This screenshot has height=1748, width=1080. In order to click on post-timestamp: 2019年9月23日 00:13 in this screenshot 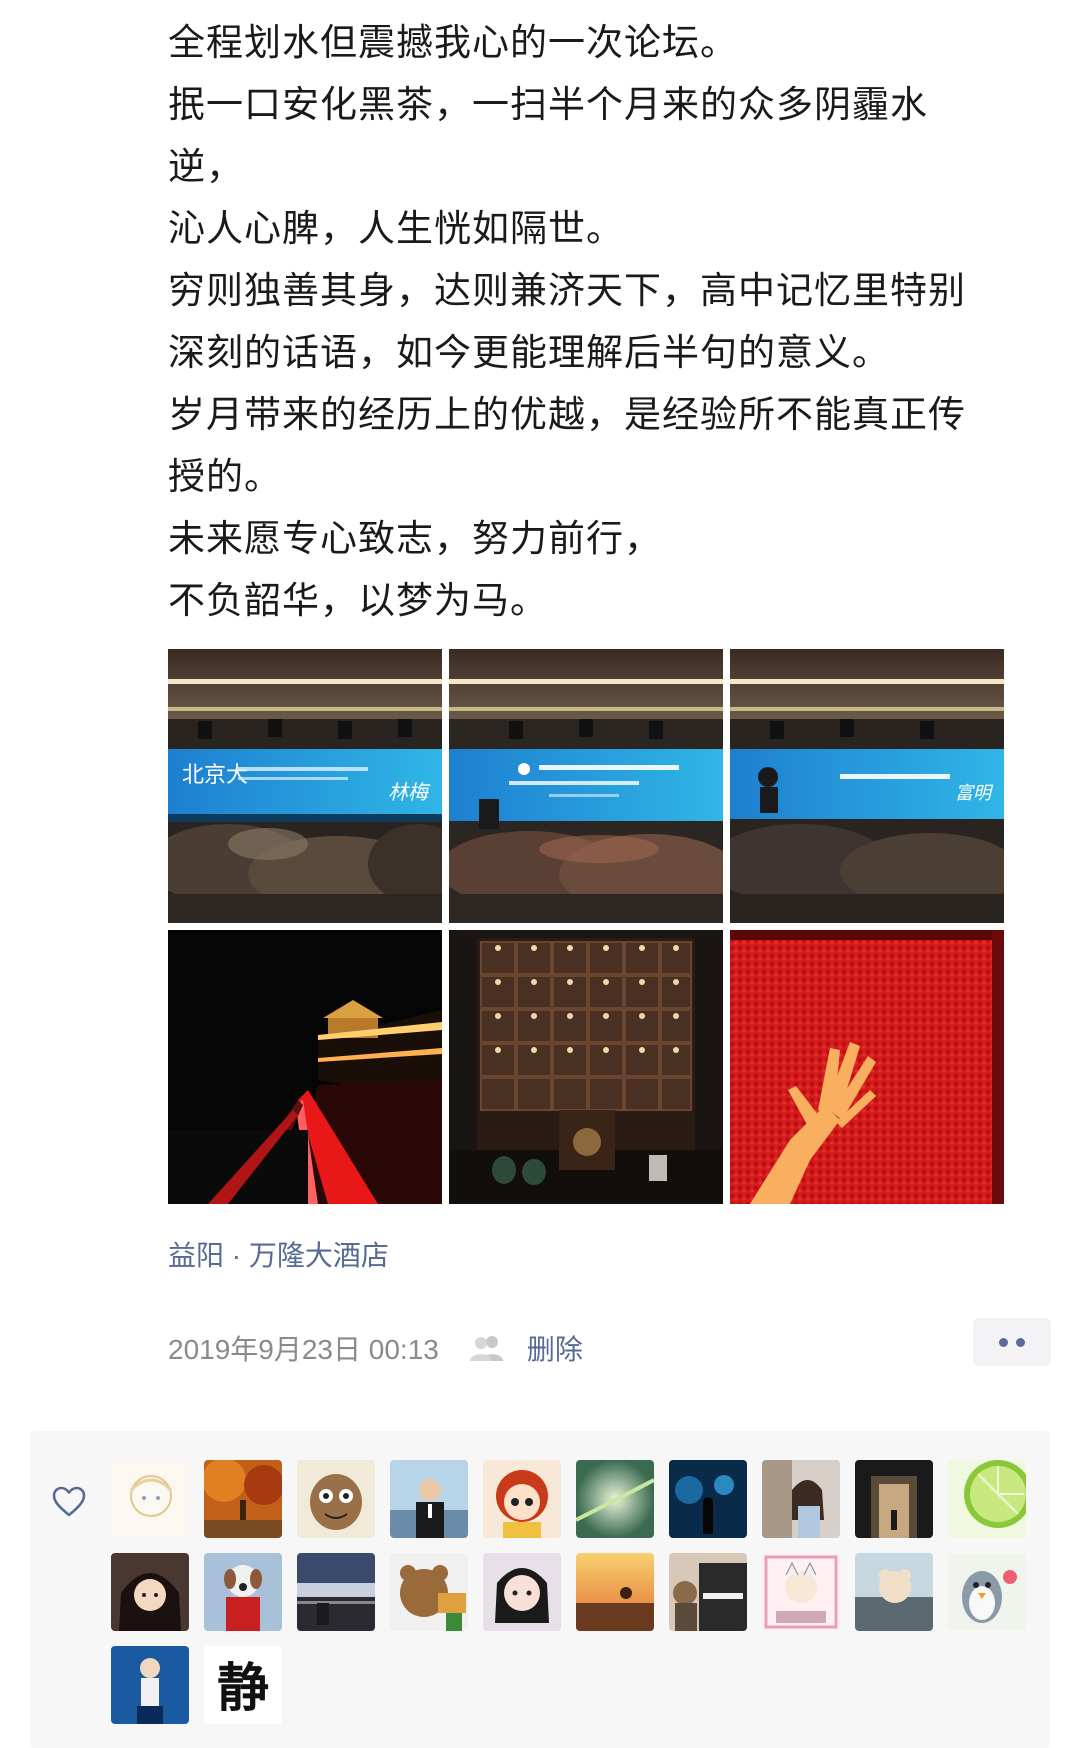, I will do `click(303, 1349)`.